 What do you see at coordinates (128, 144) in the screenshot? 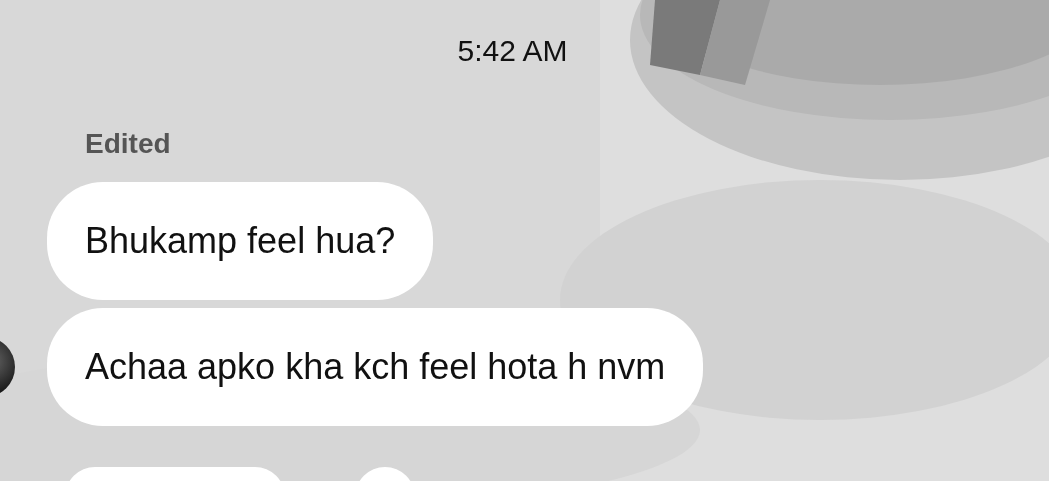
I see `edited-label: Edited` at bounding box center [128, 144].